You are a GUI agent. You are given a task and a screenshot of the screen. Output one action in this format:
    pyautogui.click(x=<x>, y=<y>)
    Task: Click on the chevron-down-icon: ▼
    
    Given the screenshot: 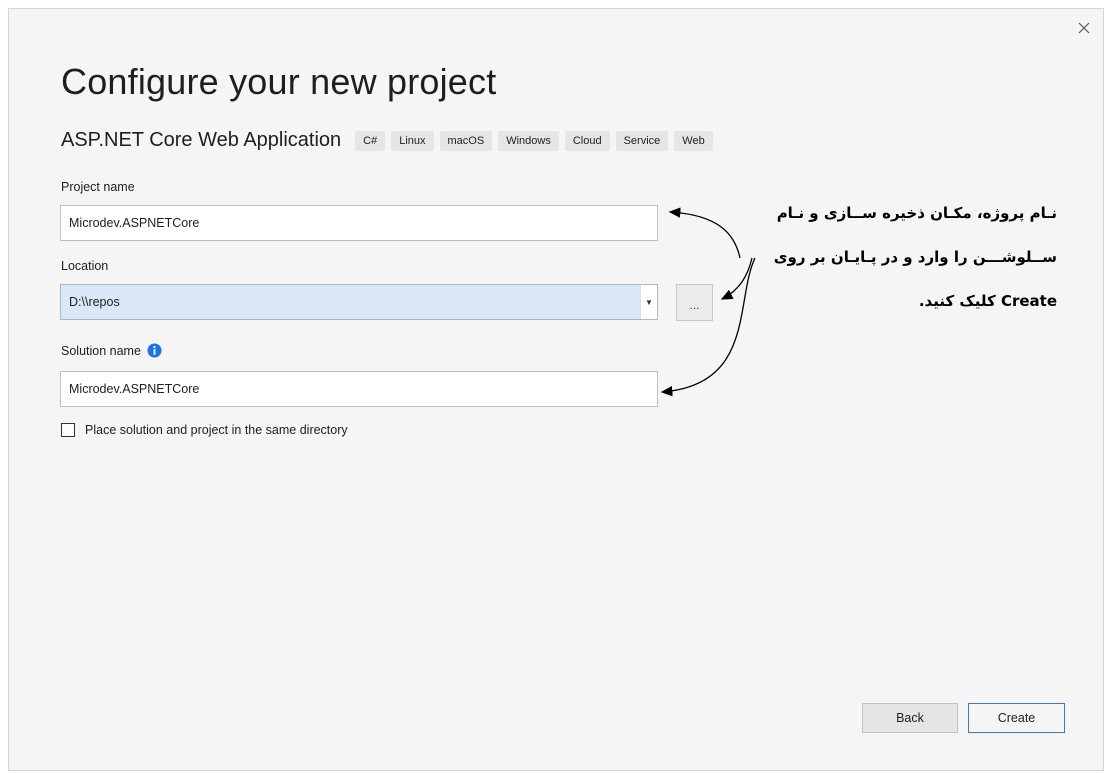 What is the action you would take?
    pyautogui.click(x=649, y=302)
    